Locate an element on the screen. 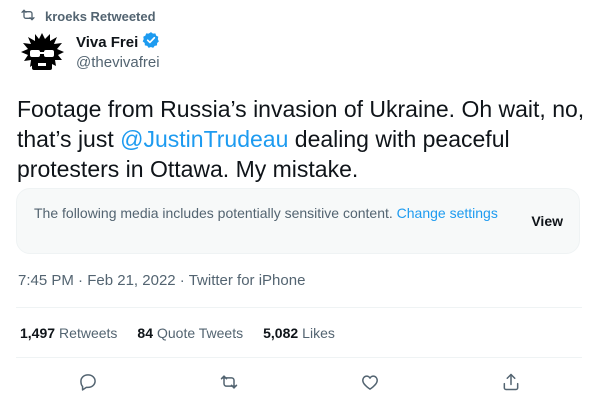 This screenshot has width=598, height=407. mention-link: @JustinTrudeau is located at coordinates (204, 139).